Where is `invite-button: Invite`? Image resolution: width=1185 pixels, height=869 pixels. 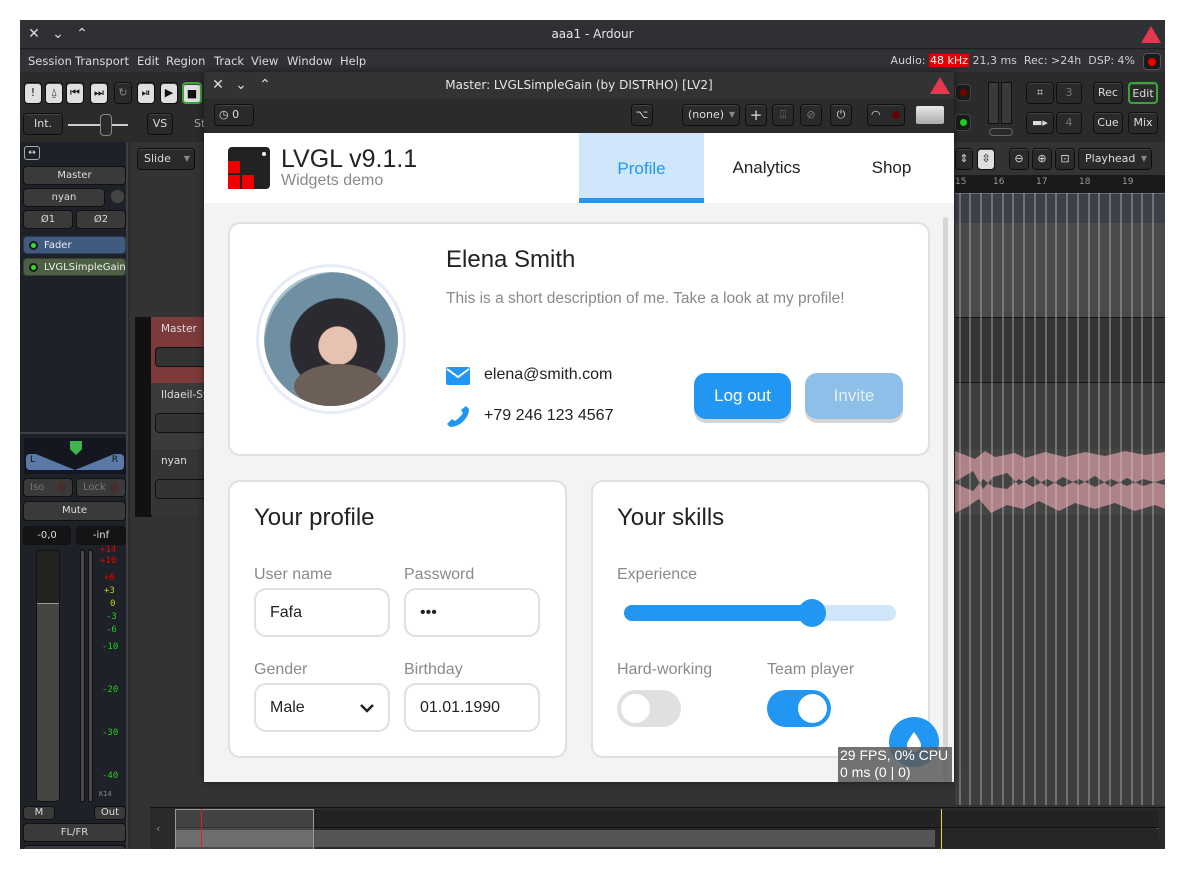 invite-button: Invite is located at coordinates (854, 396).